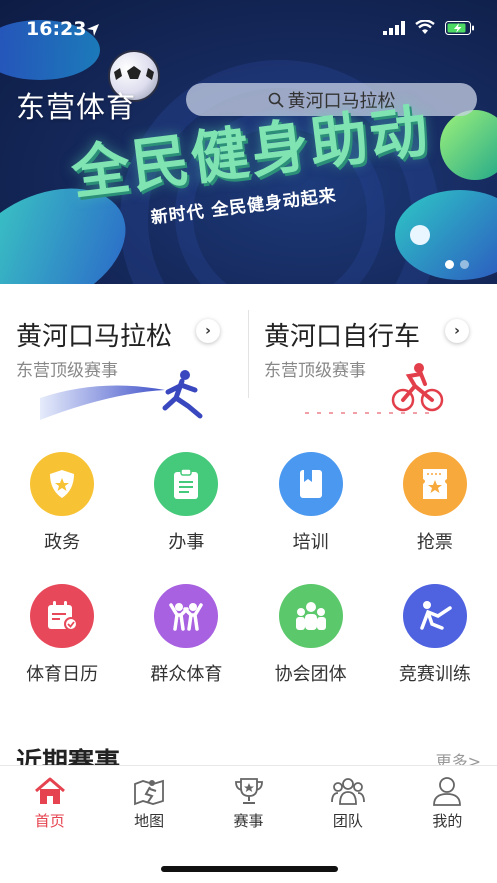  Describe the element at coordinates (248, 806) in the screenshot. I see `tab-events: 赛事` at that location.